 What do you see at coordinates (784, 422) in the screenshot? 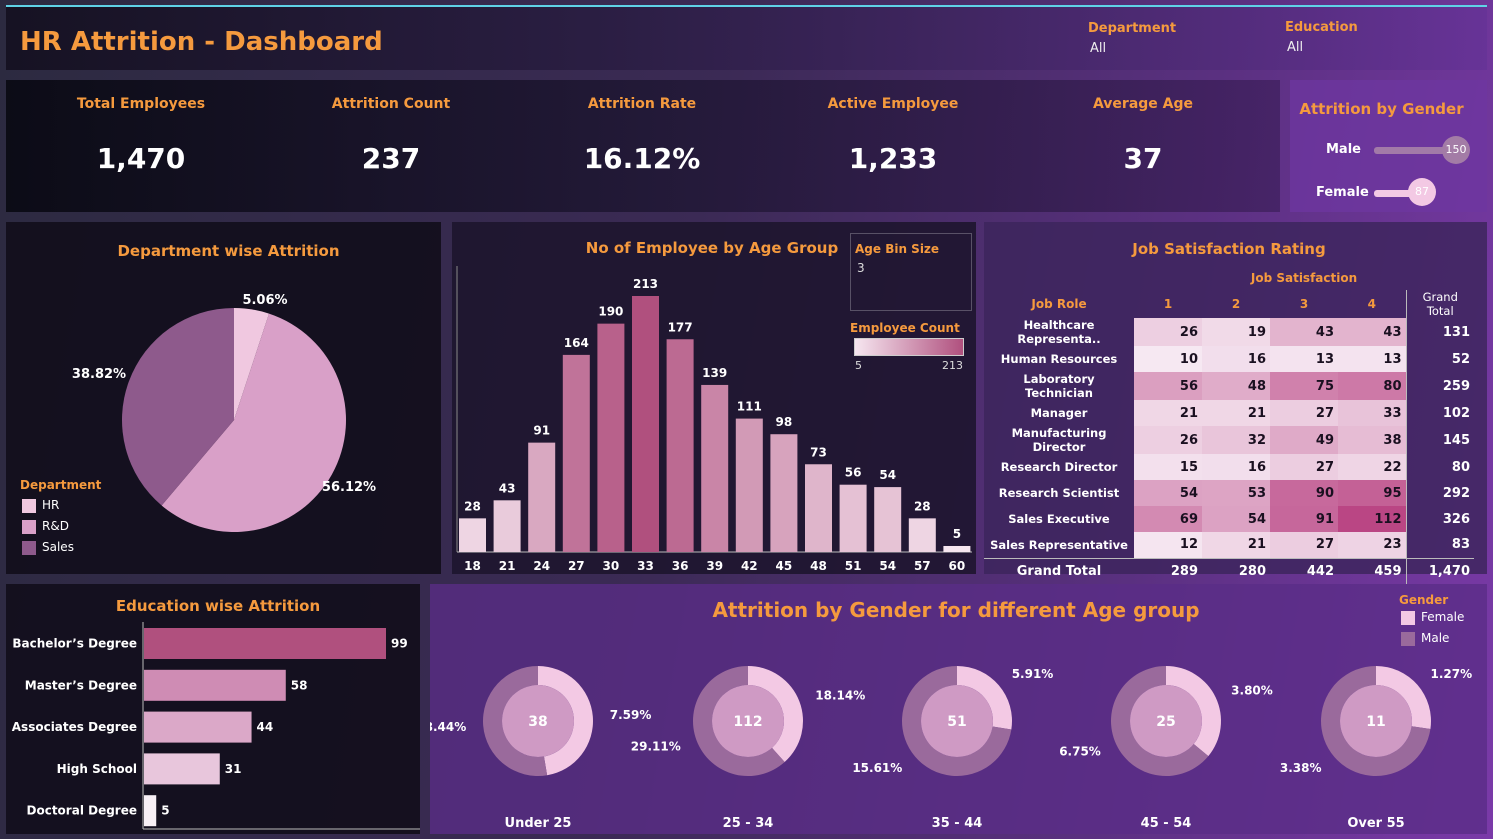
I see `bar-value-label: 98` at bounding box center [784, 422].